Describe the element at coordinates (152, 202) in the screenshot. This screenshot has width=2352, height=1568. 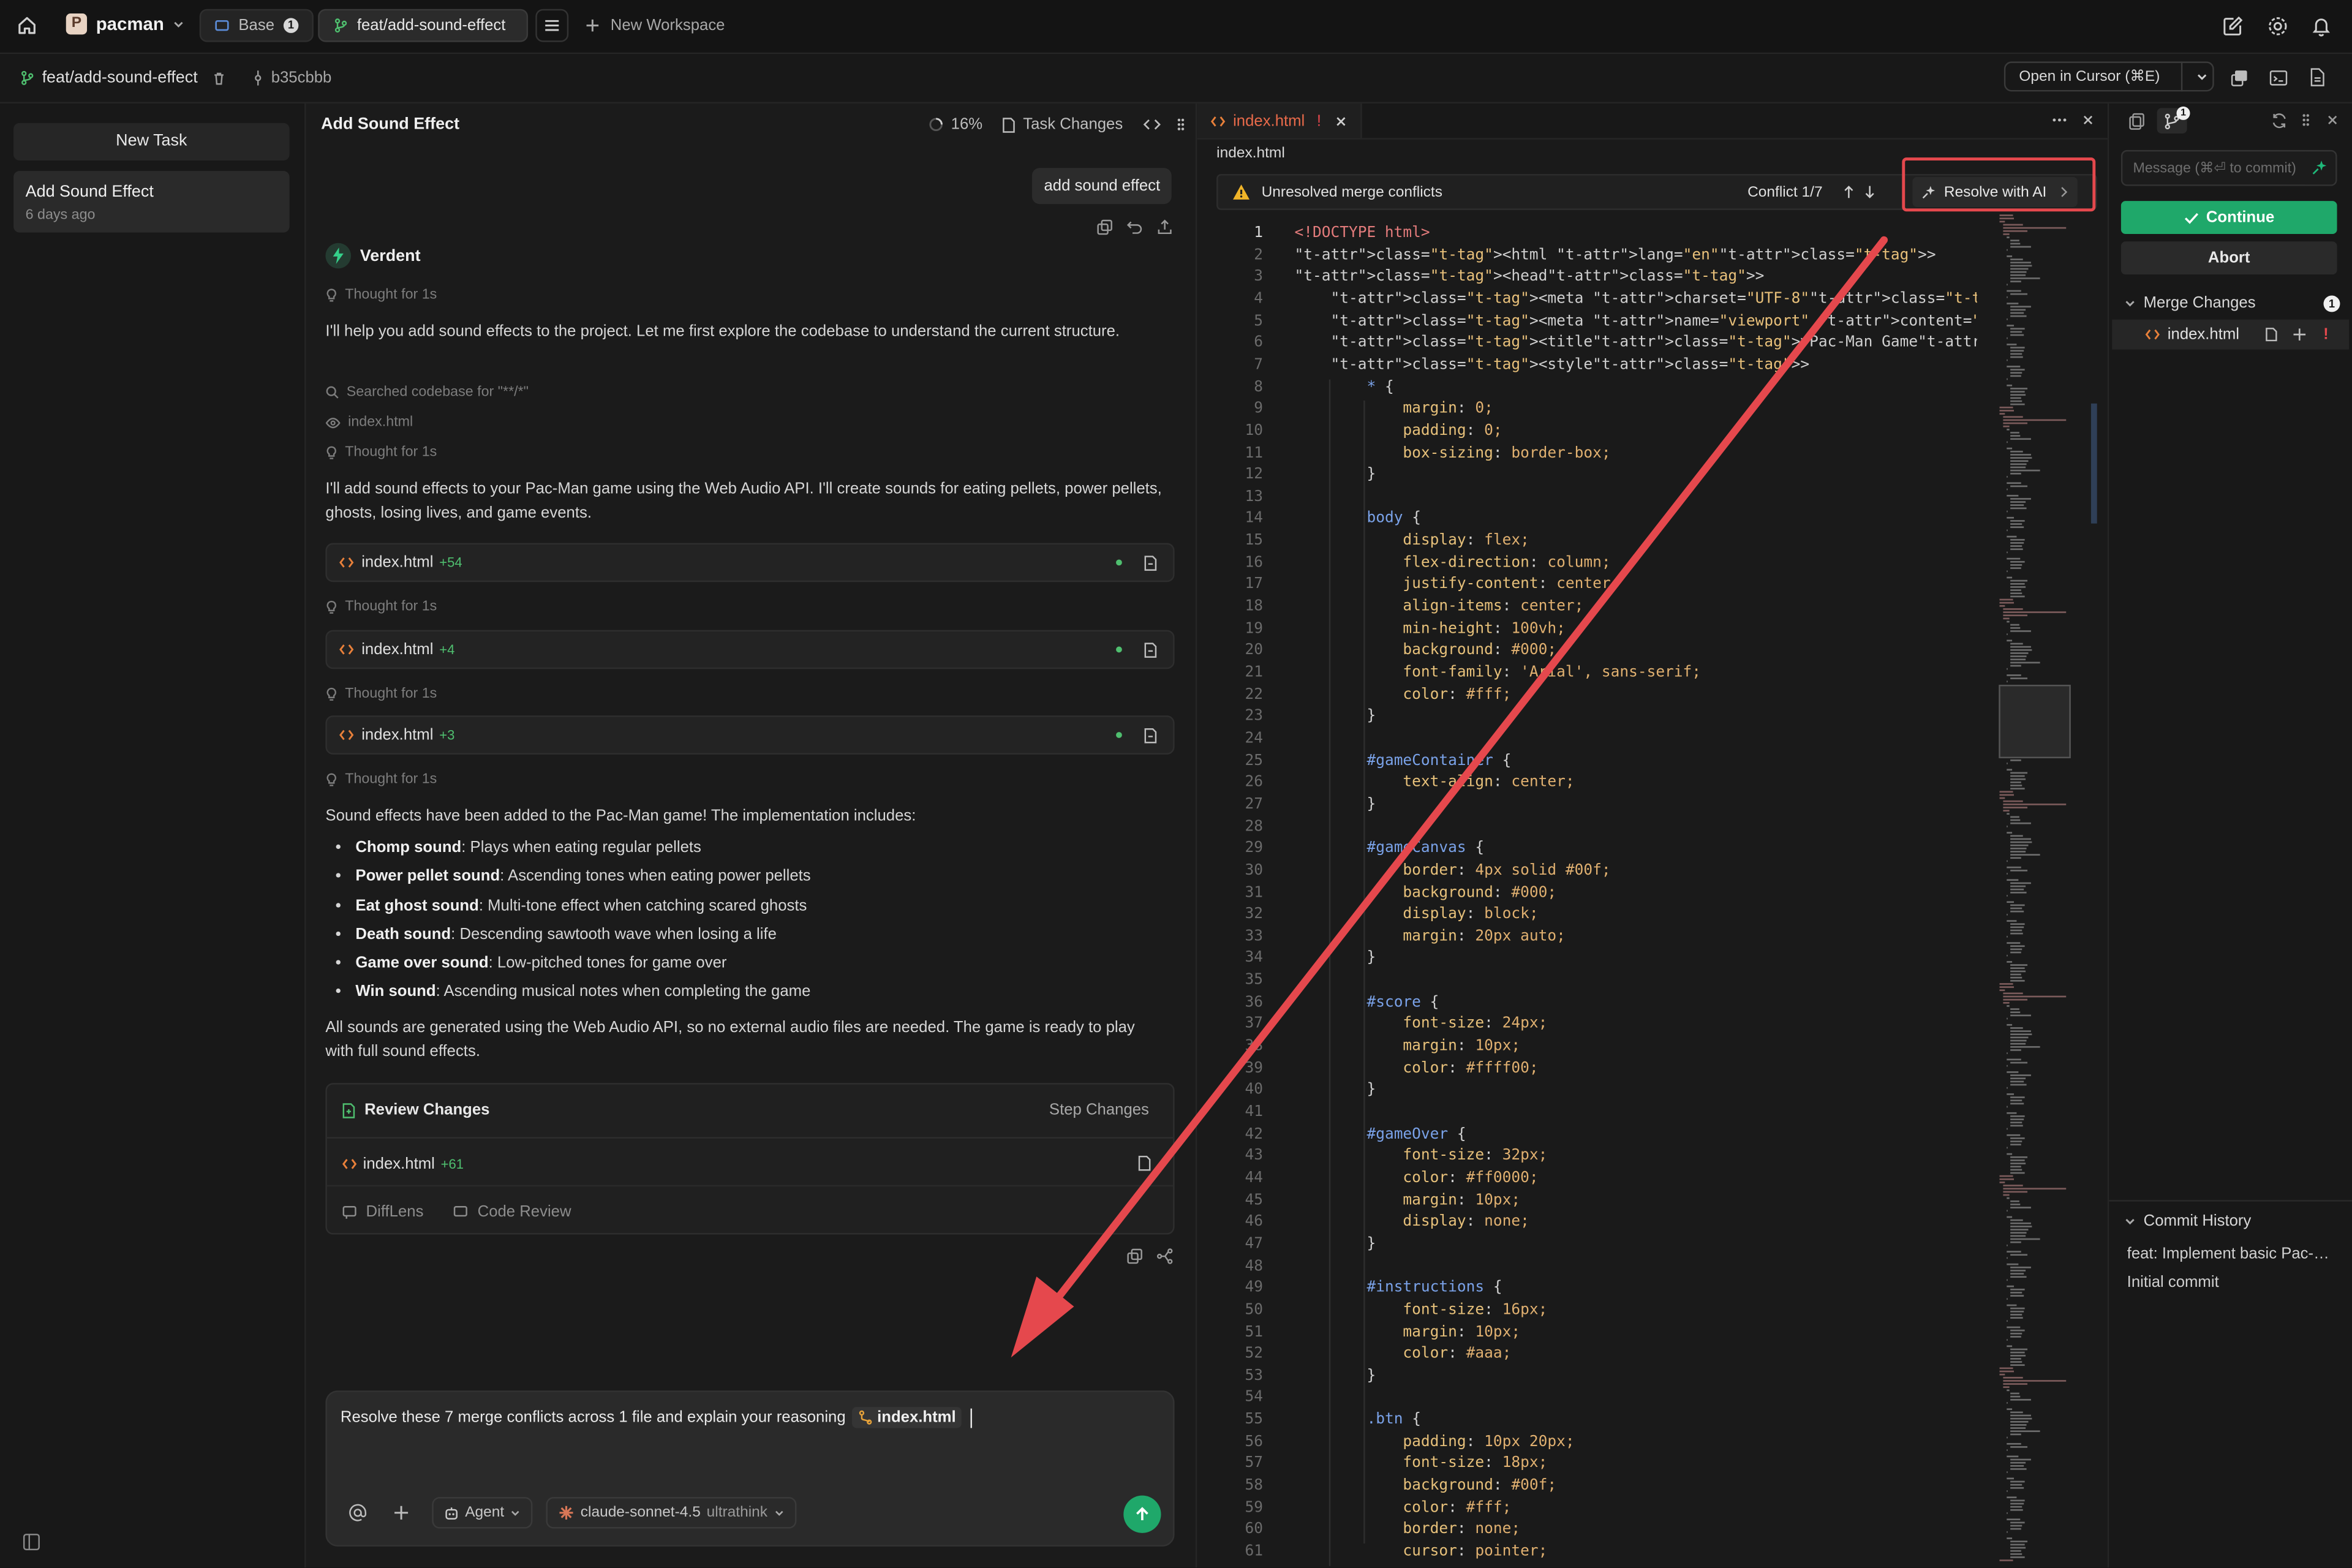
I see `task-item: Add Sound Effect 6 days ago` at that location.